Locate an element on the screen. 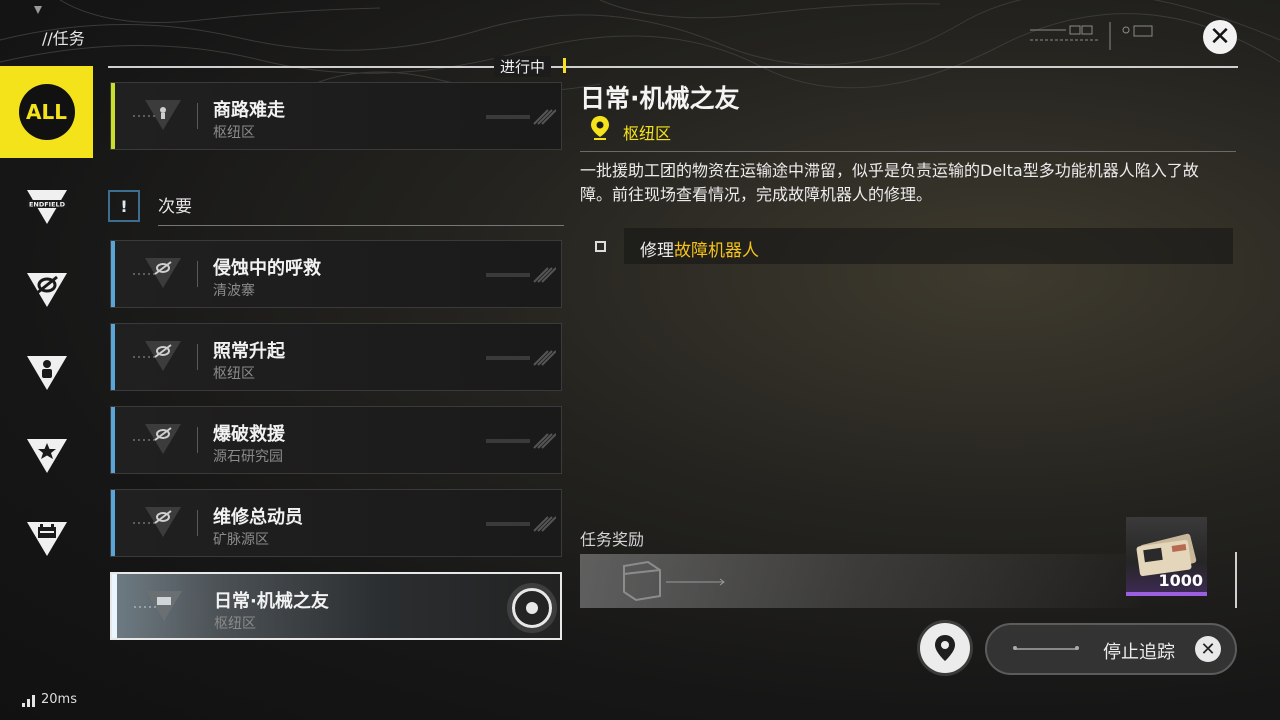 The width and height of the screenshot is (1280, 720). close-button: ✕ is located at coordinates (1220, 37).